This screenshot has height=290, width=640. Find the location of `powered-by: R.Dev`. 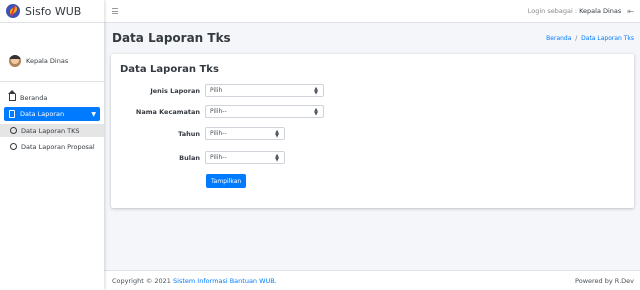

powered-by: R.Dev is located at coordinates (624, 280).